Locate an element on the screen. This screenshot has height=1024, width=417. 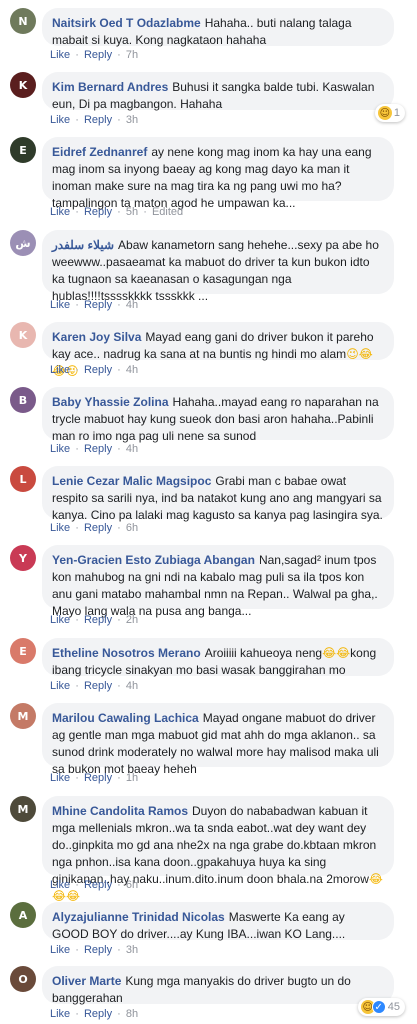
avatar: L is located at coordinates (23, 479).